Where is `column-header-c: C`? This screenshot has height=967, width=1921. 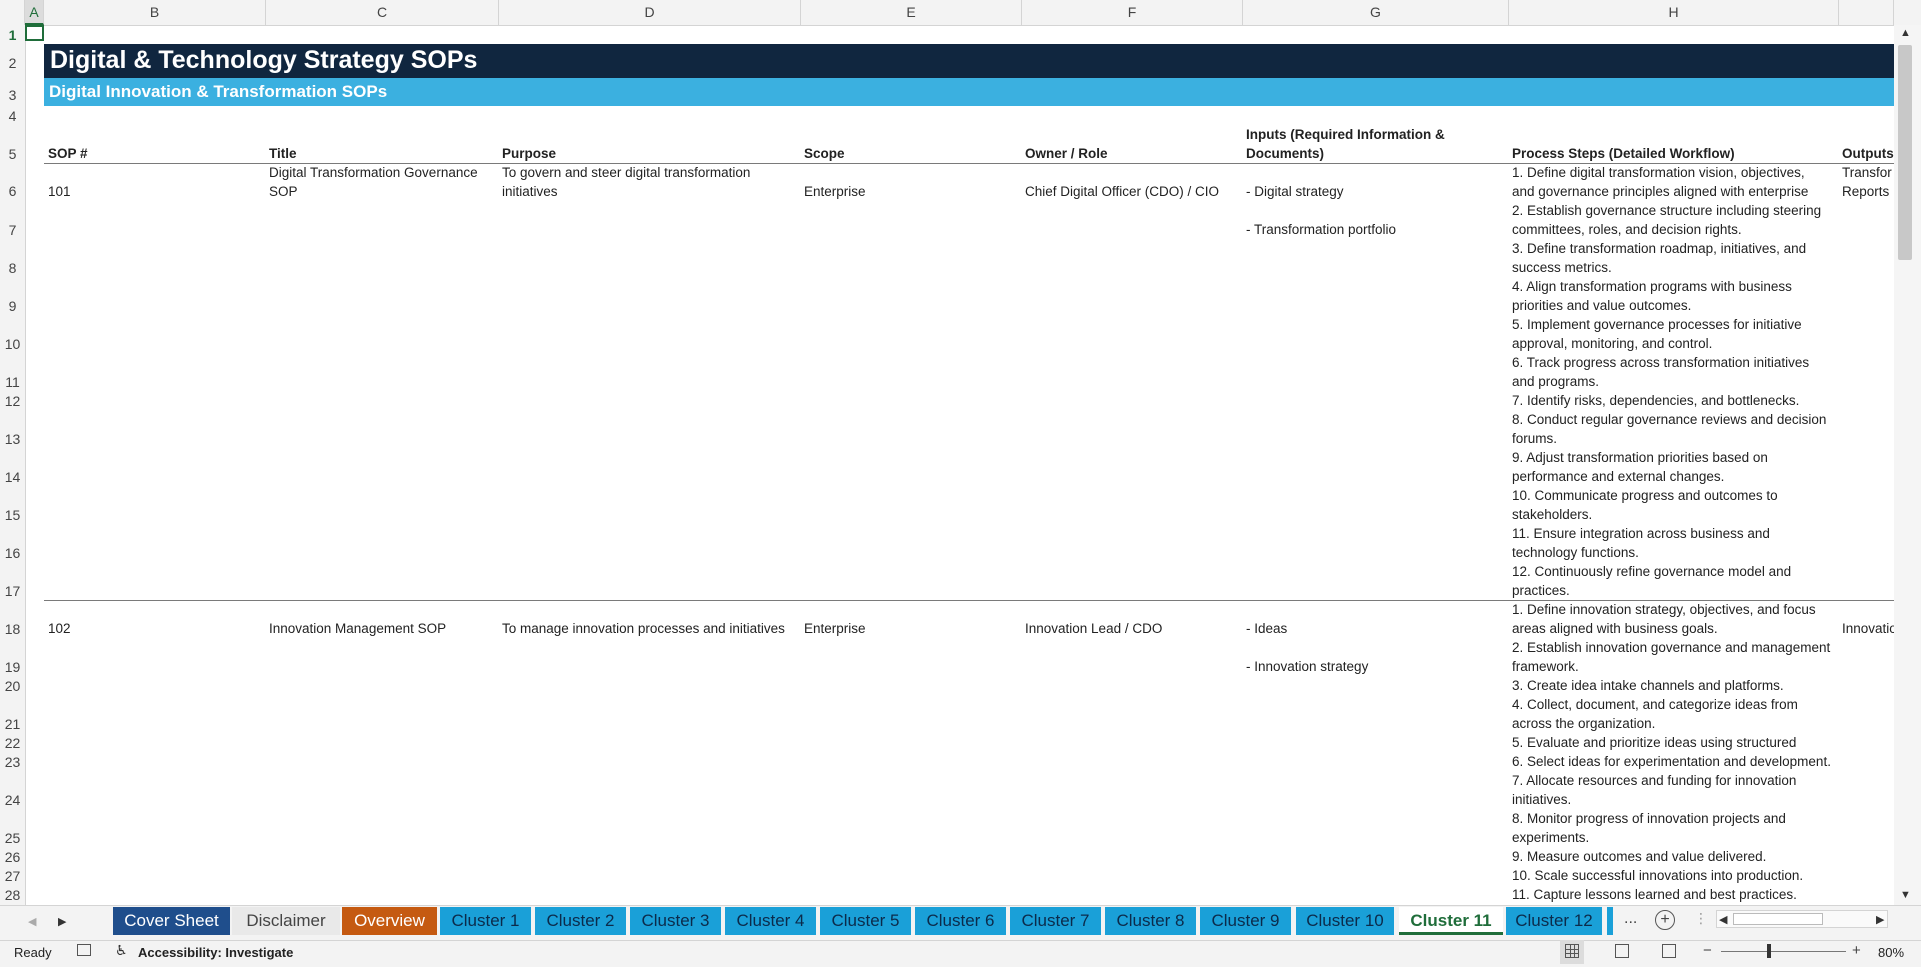 column-header-c: C is located at coordinates (382, 12).